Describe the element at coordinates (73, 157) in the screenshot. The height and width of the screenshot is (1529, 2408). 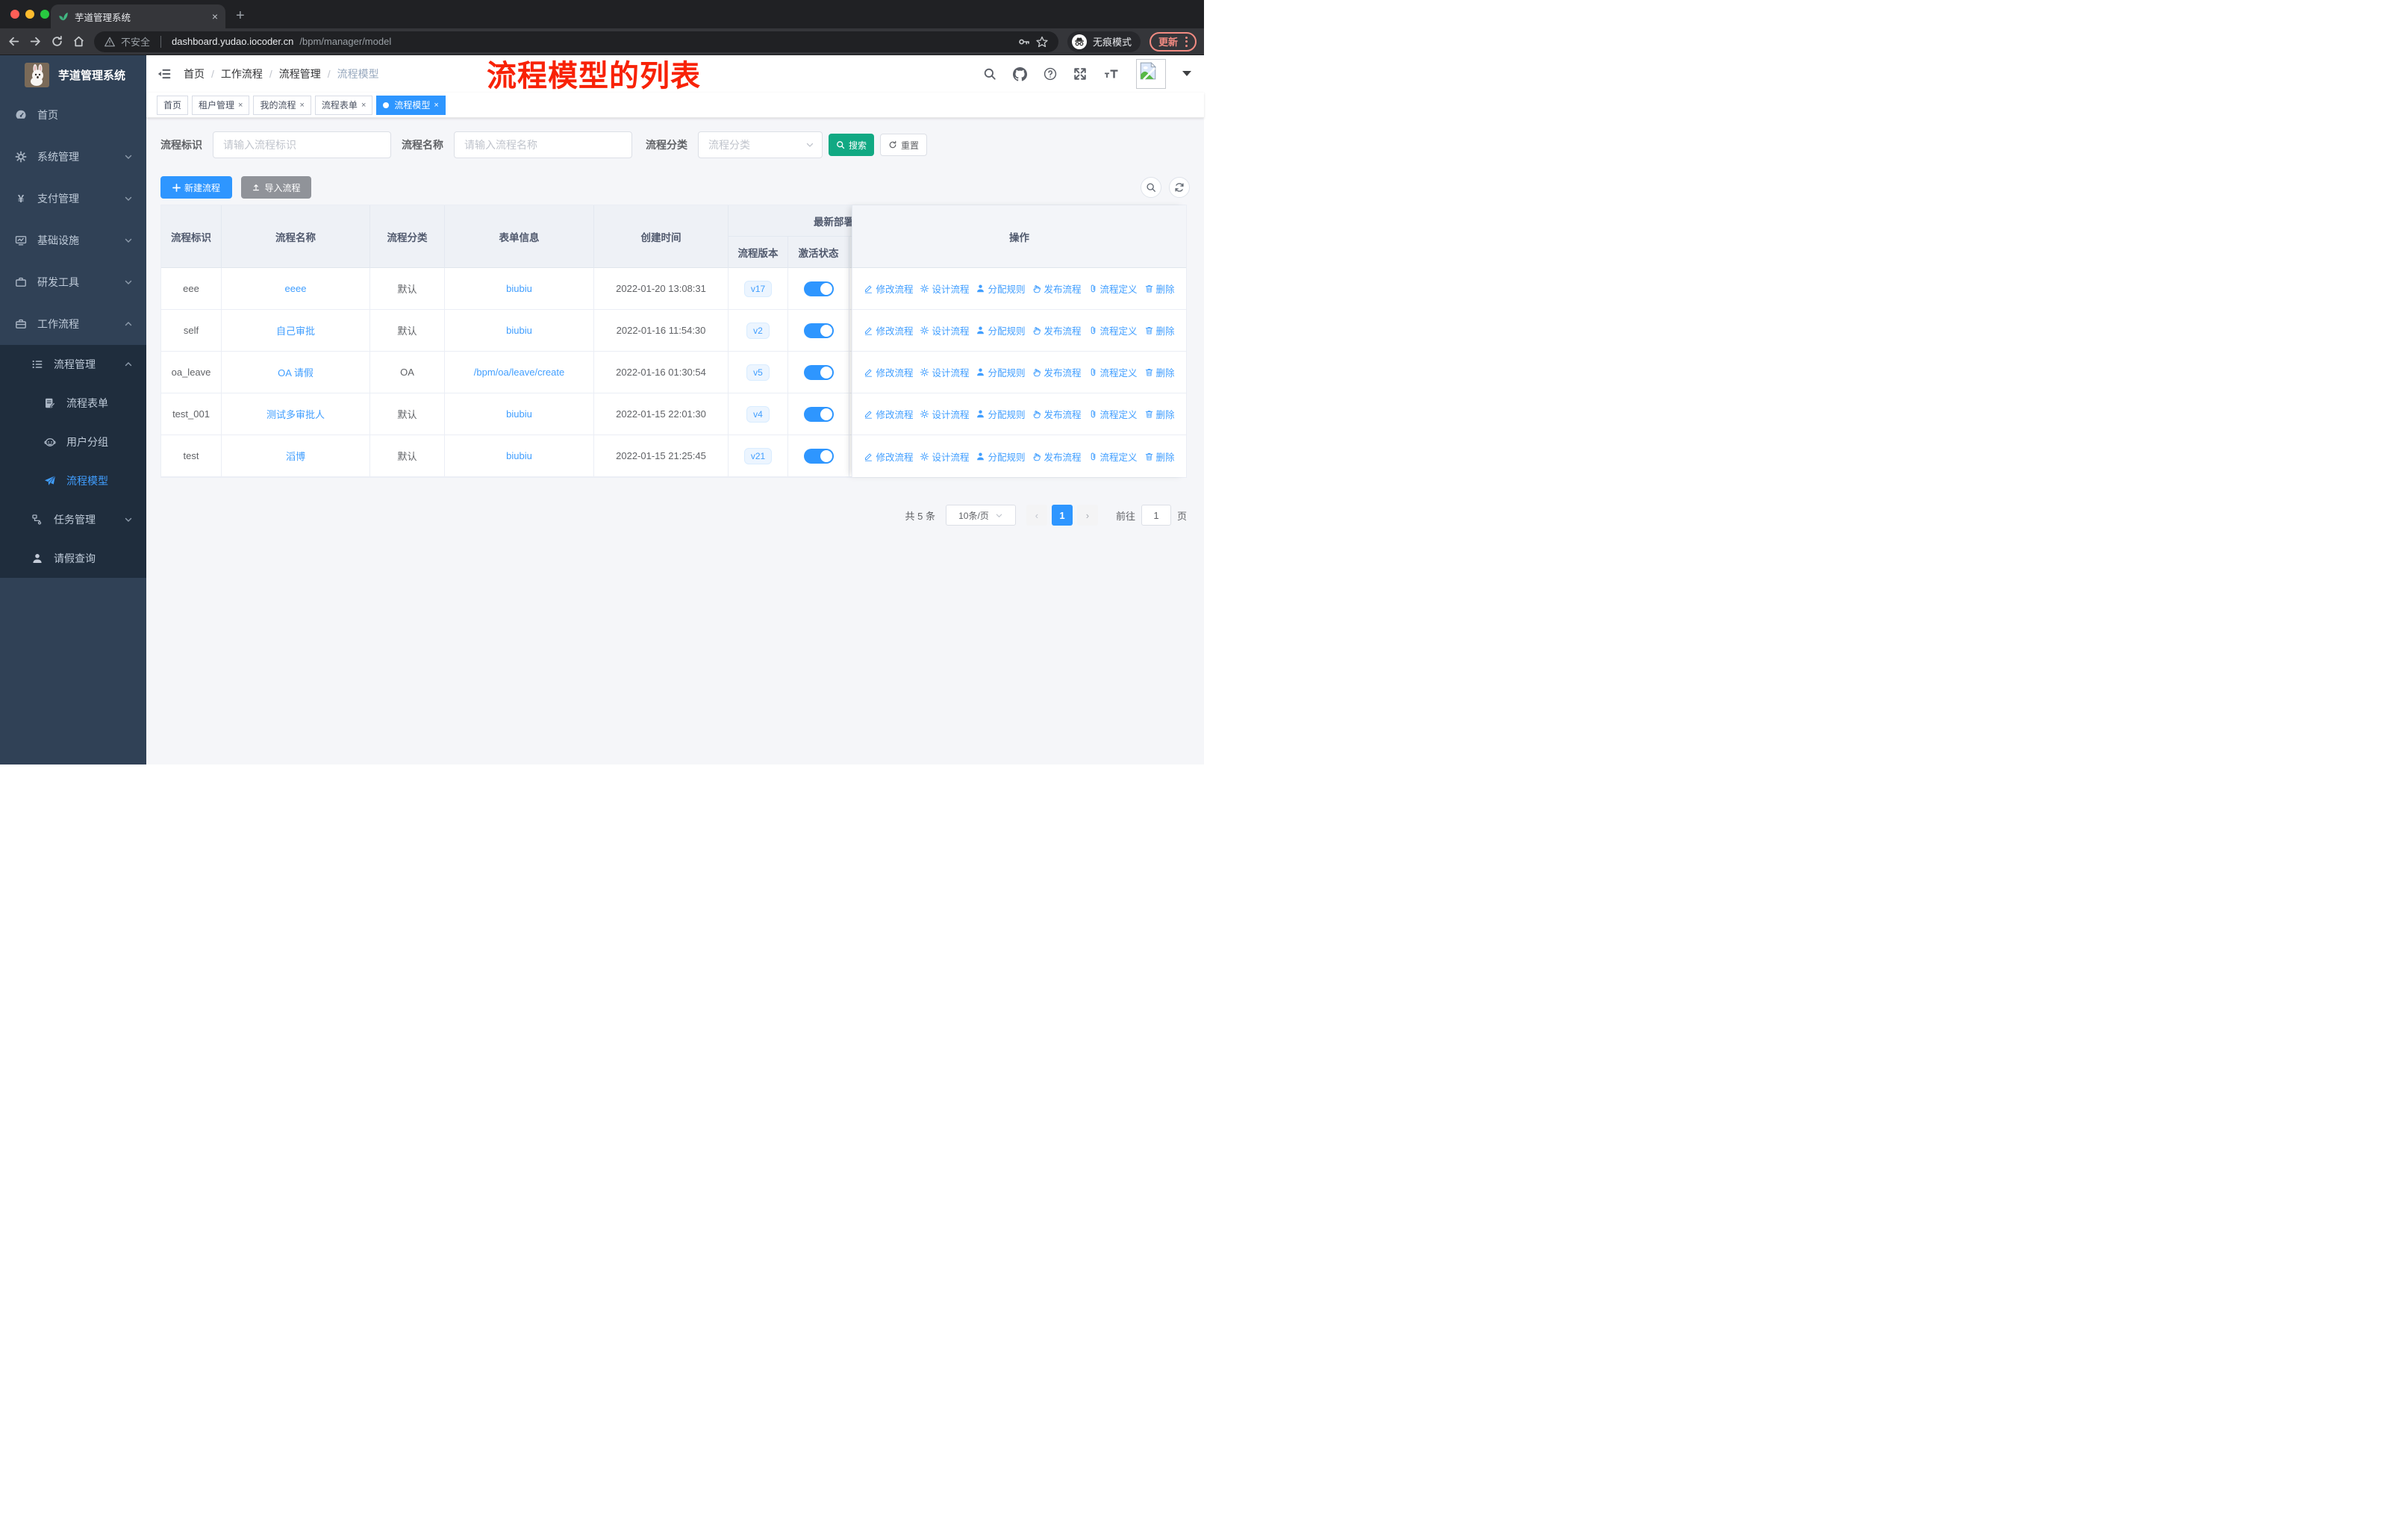
I see `sidebar-item-system: 系统管理` at that location.